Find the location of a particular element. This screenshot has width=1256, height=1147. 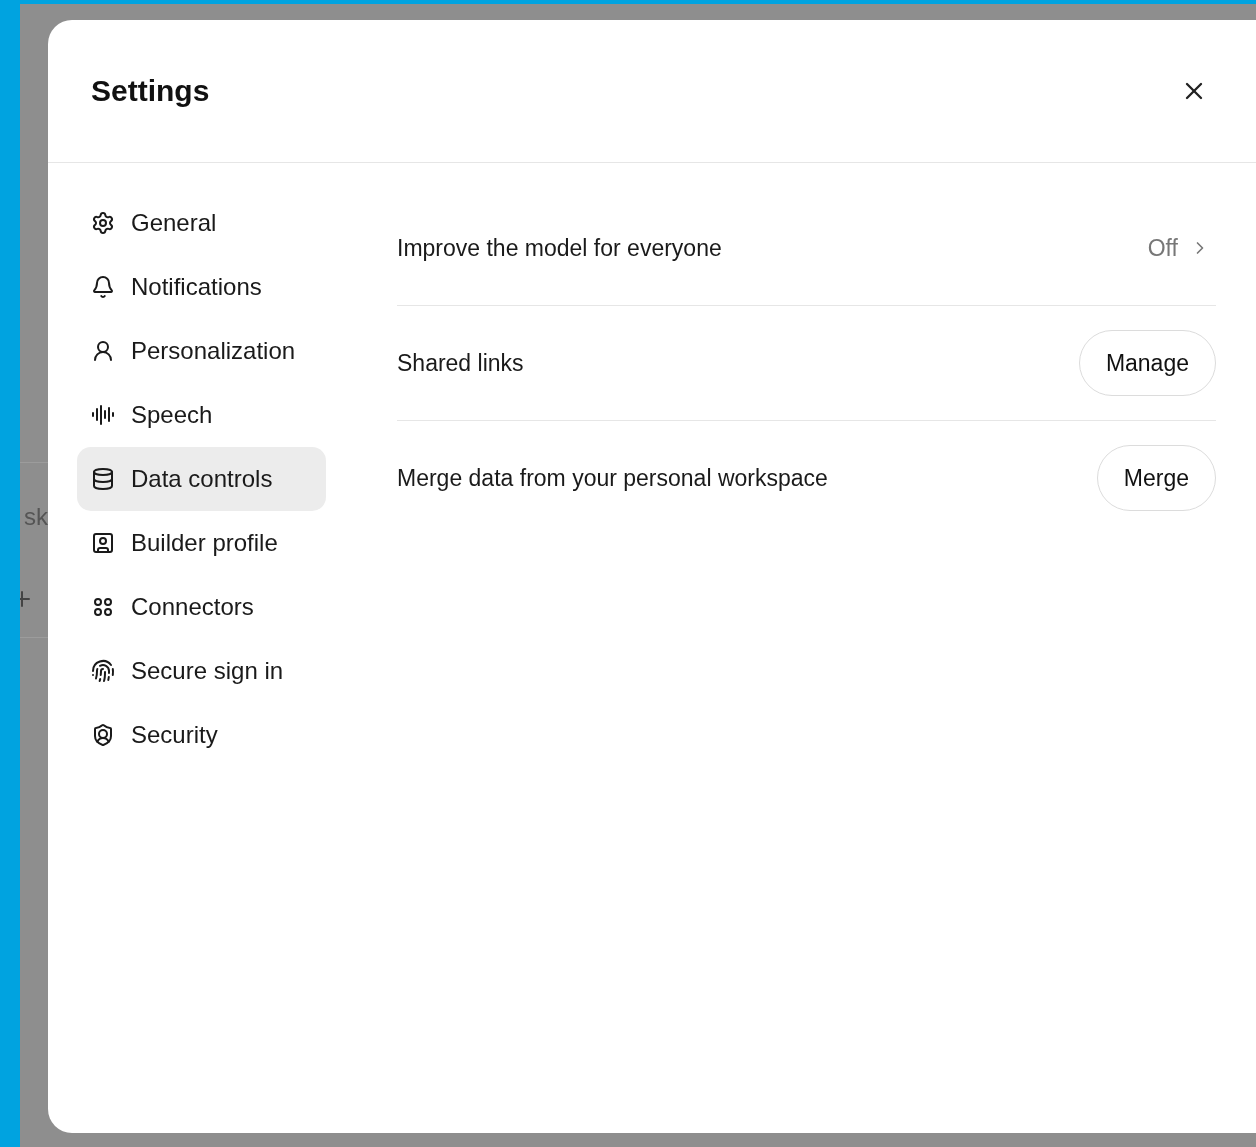

sidebar-item: Speech is located at coordinates (201, 415).